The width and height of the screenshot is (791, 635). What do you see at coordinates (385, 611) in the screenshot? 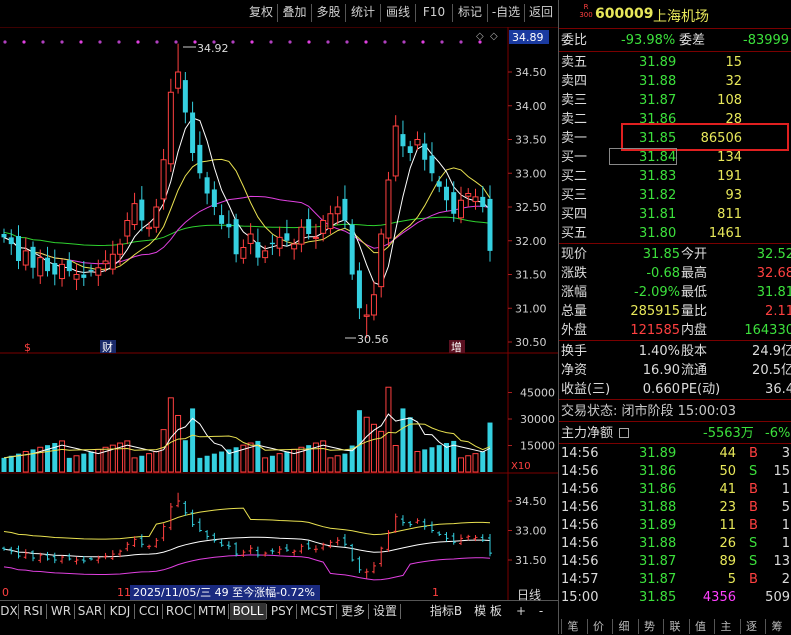
I see `indicator-tab-设置: 设置` at bounding box center [385, 611].